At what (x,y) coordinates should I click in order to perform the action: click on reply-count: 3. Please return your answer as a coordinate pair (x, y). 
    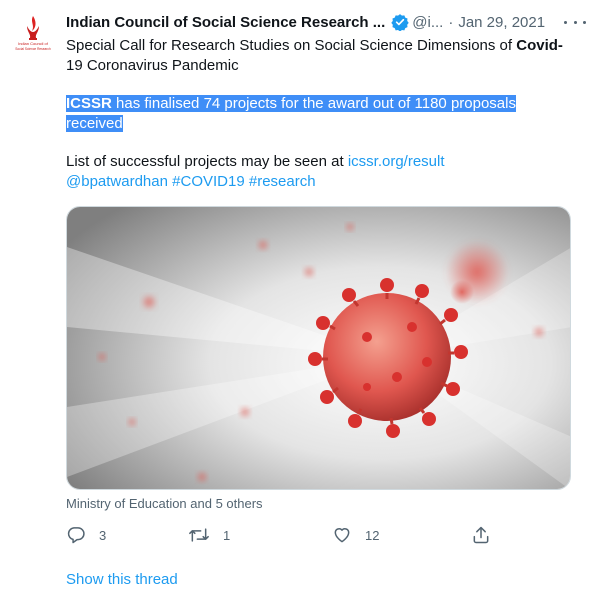
    Looking at the image, I should click on (103, 535).